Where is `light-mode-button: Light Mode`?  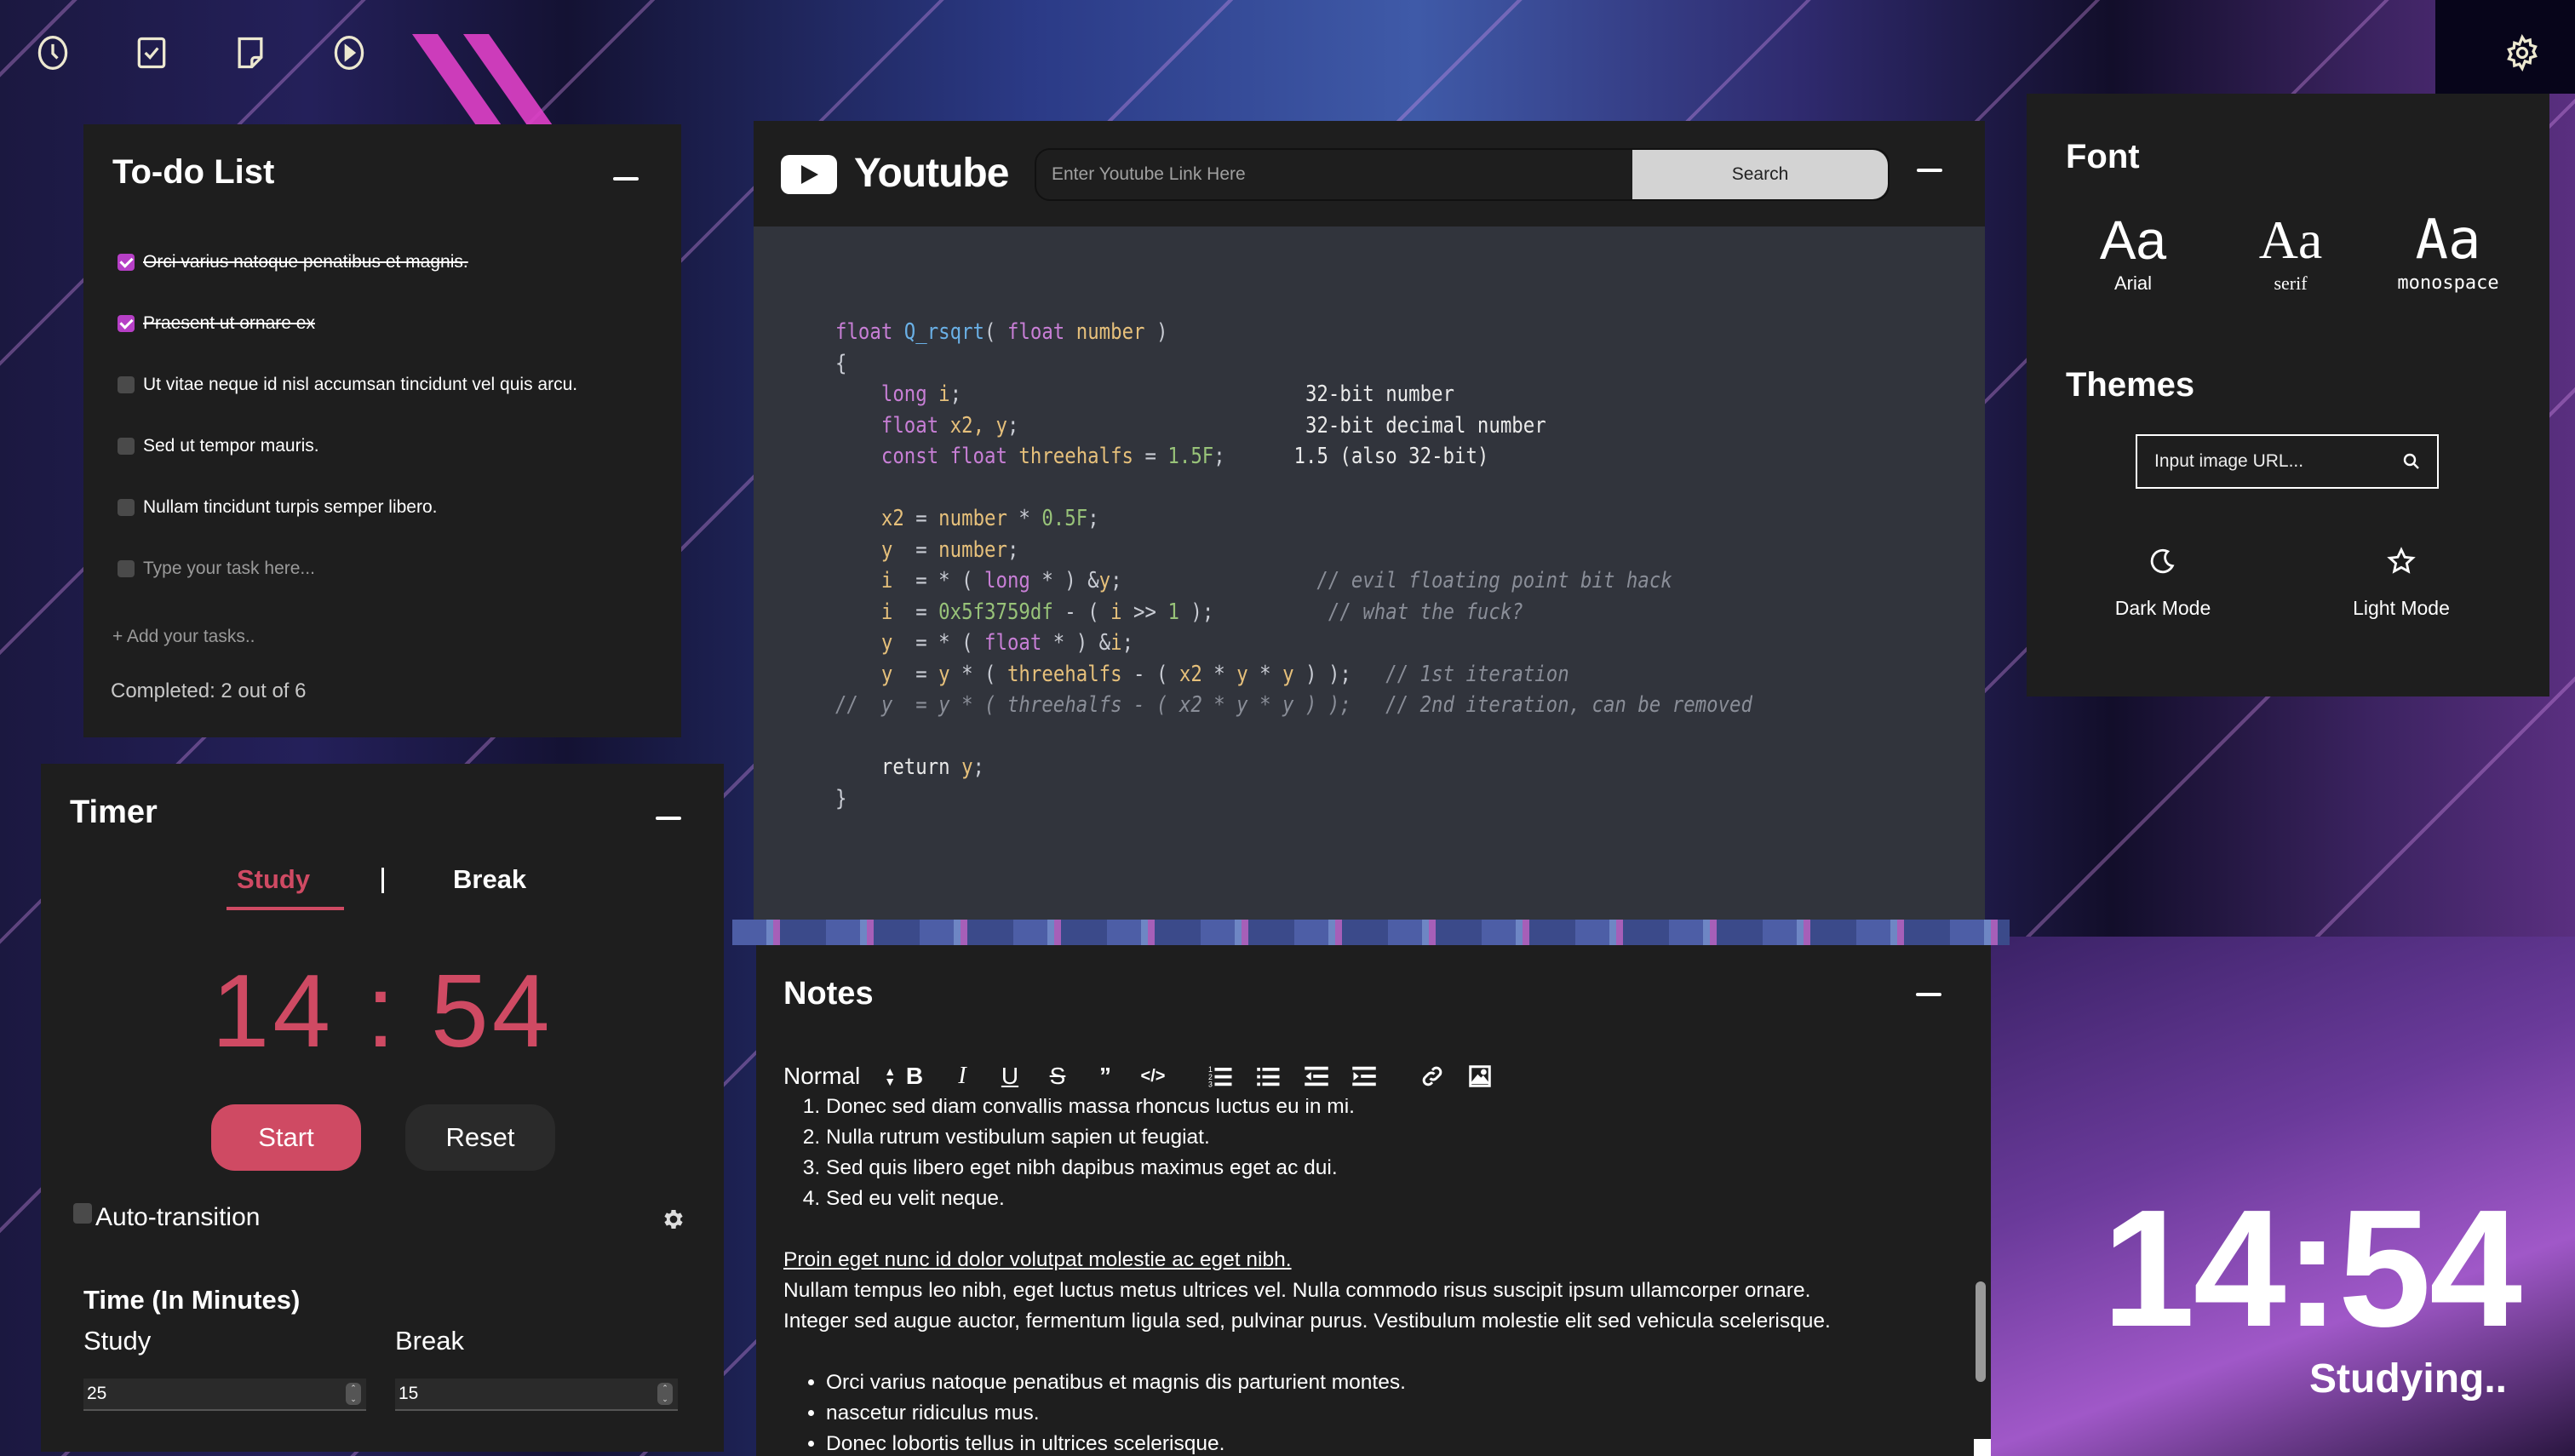 light-mode-button: Light Mode is located at coordinates (2401, 584).